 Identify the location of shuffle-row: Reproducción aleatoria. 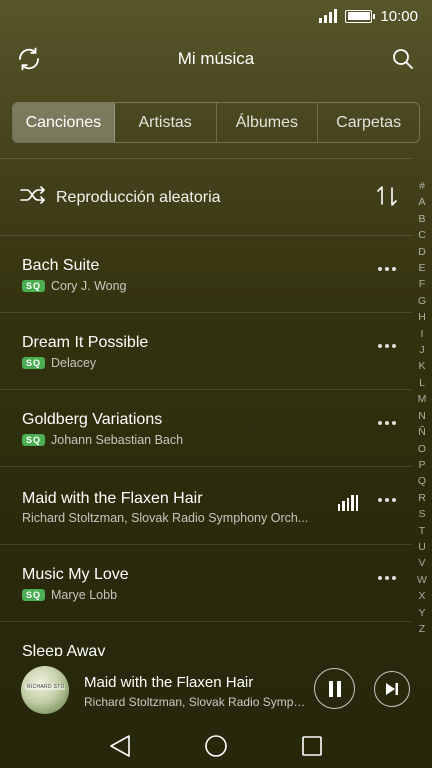
(206, 197).